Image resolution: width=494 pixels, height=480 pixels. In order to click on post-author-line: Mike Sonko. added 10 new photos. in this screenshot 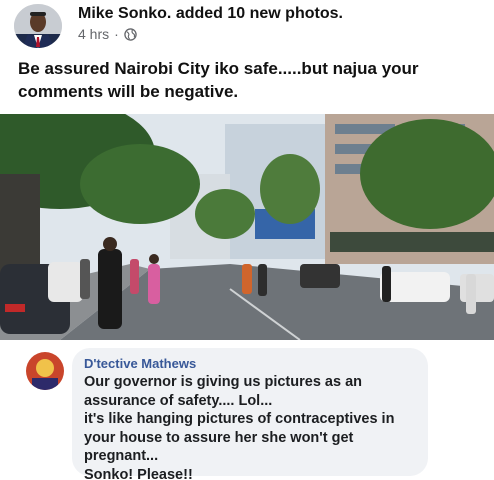, I will do `click(210, 14)`.